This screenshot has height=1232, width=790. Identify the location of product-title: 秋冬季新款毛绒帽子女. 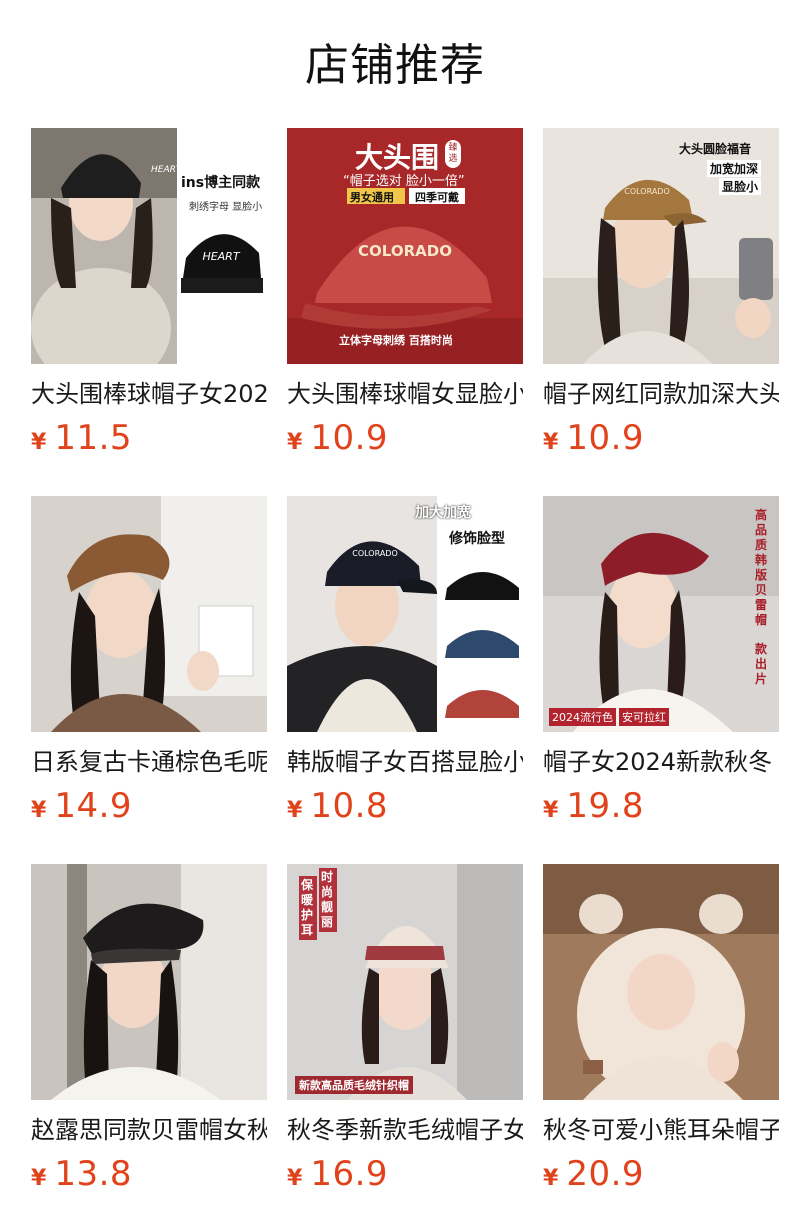
(405, 1130).